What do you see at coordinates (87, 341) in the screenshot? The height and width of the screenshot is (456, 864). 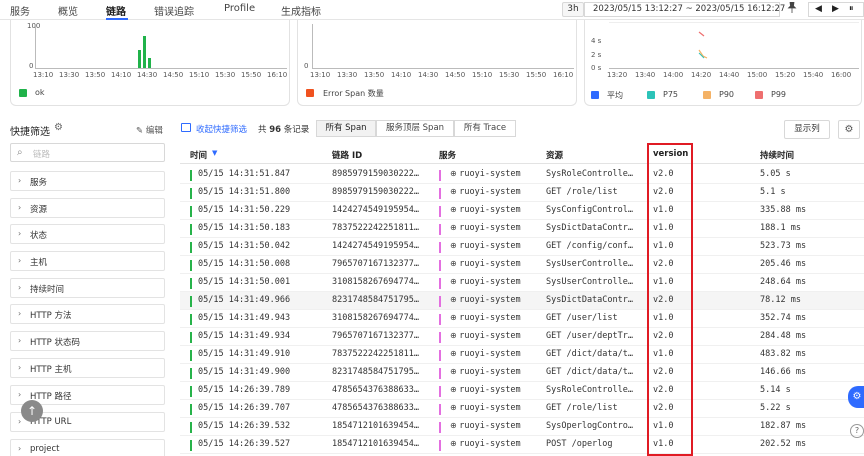 I see `facet-http-status: › HTTP 状态码` at bounding box center [87, 341].